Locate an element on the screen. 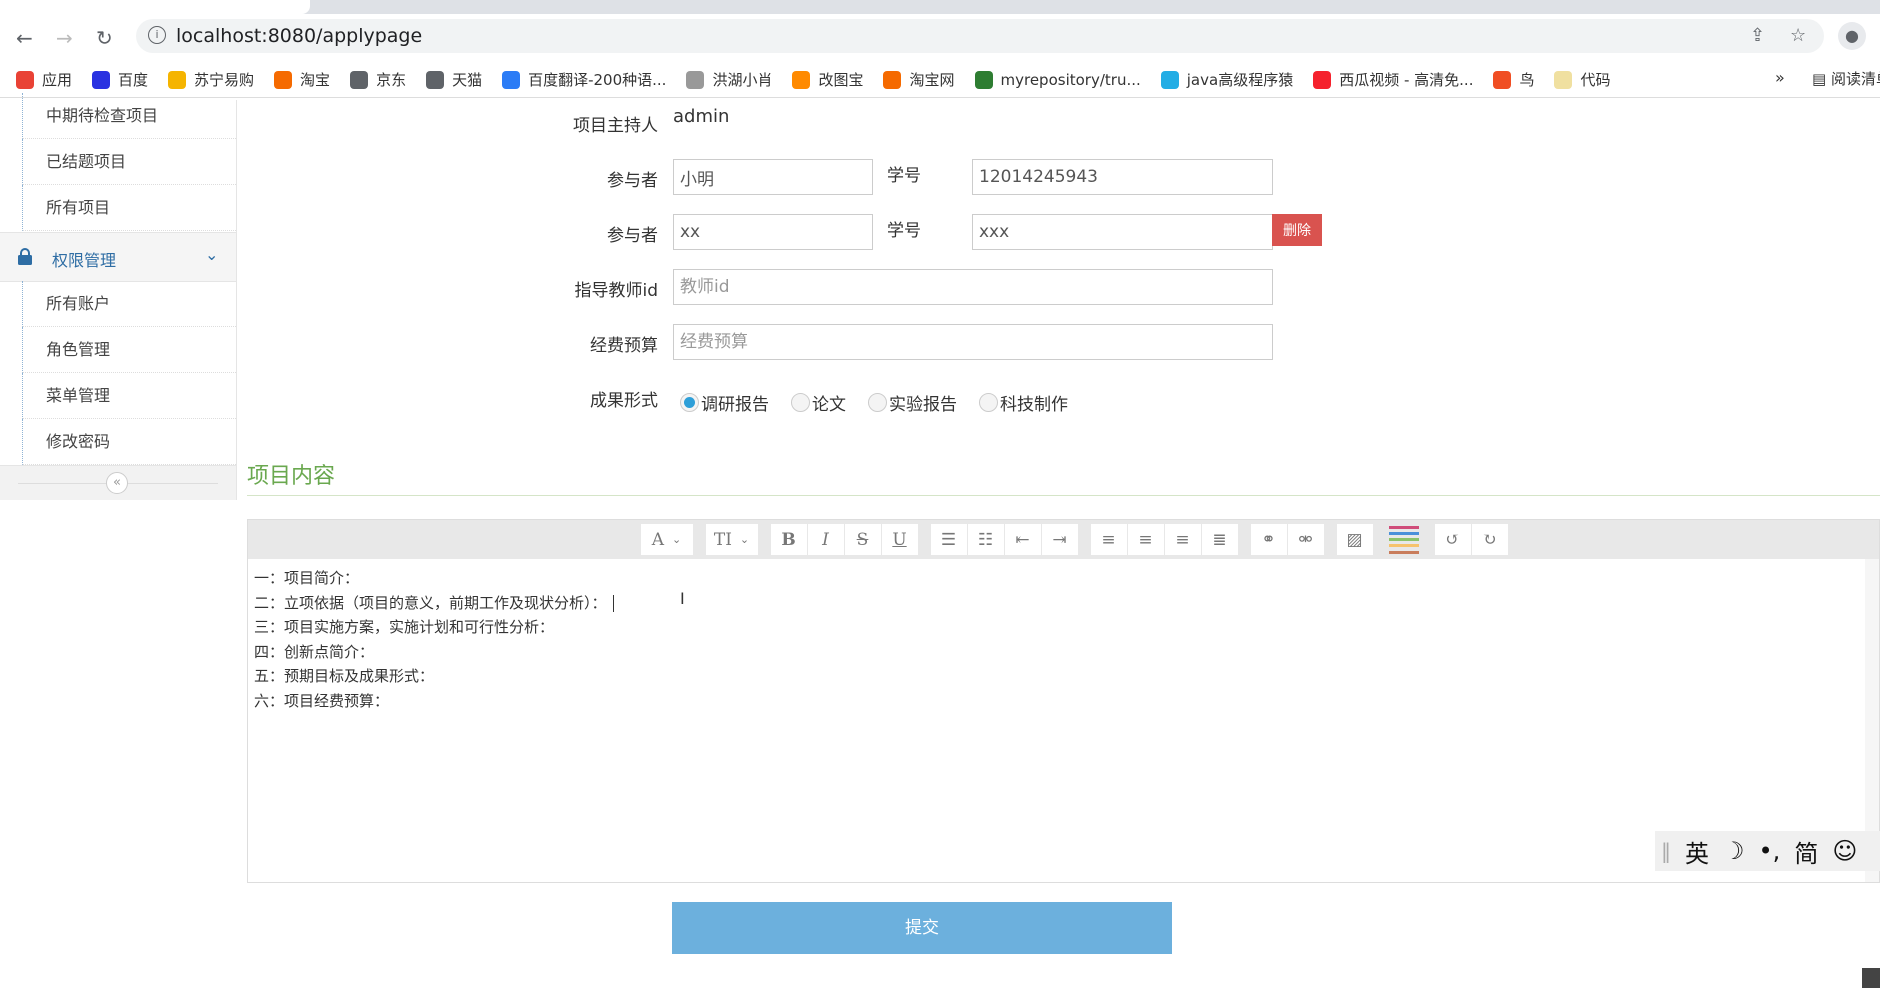  submit-button: 提交 is located at coordinates (922, 928).